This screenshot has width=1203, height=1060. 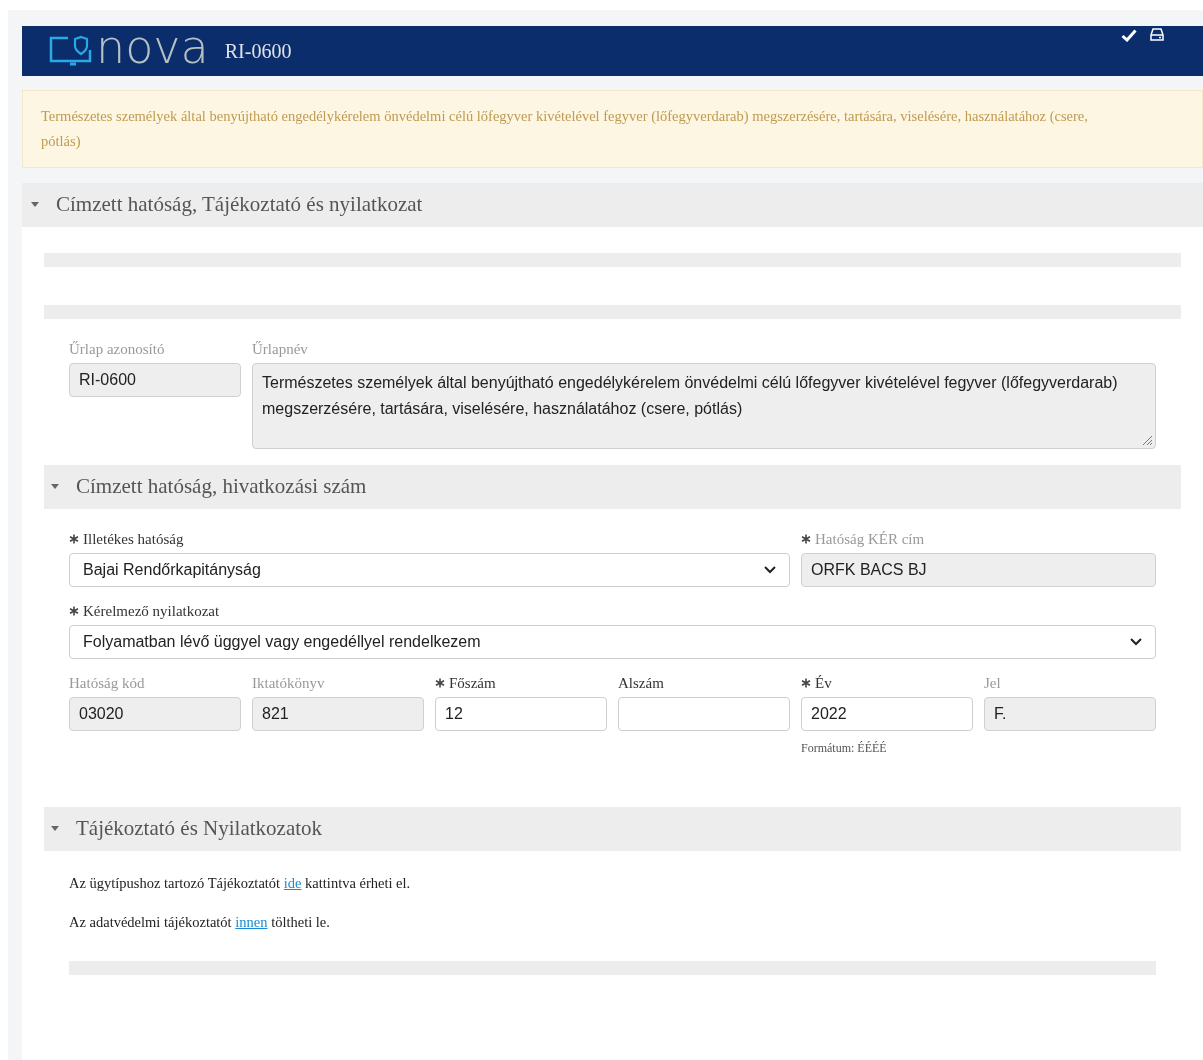 What do you see at coordinates (71, 51) in the screenshot?
I see `monitor-shield-icon` at bounding box center [71, 51].